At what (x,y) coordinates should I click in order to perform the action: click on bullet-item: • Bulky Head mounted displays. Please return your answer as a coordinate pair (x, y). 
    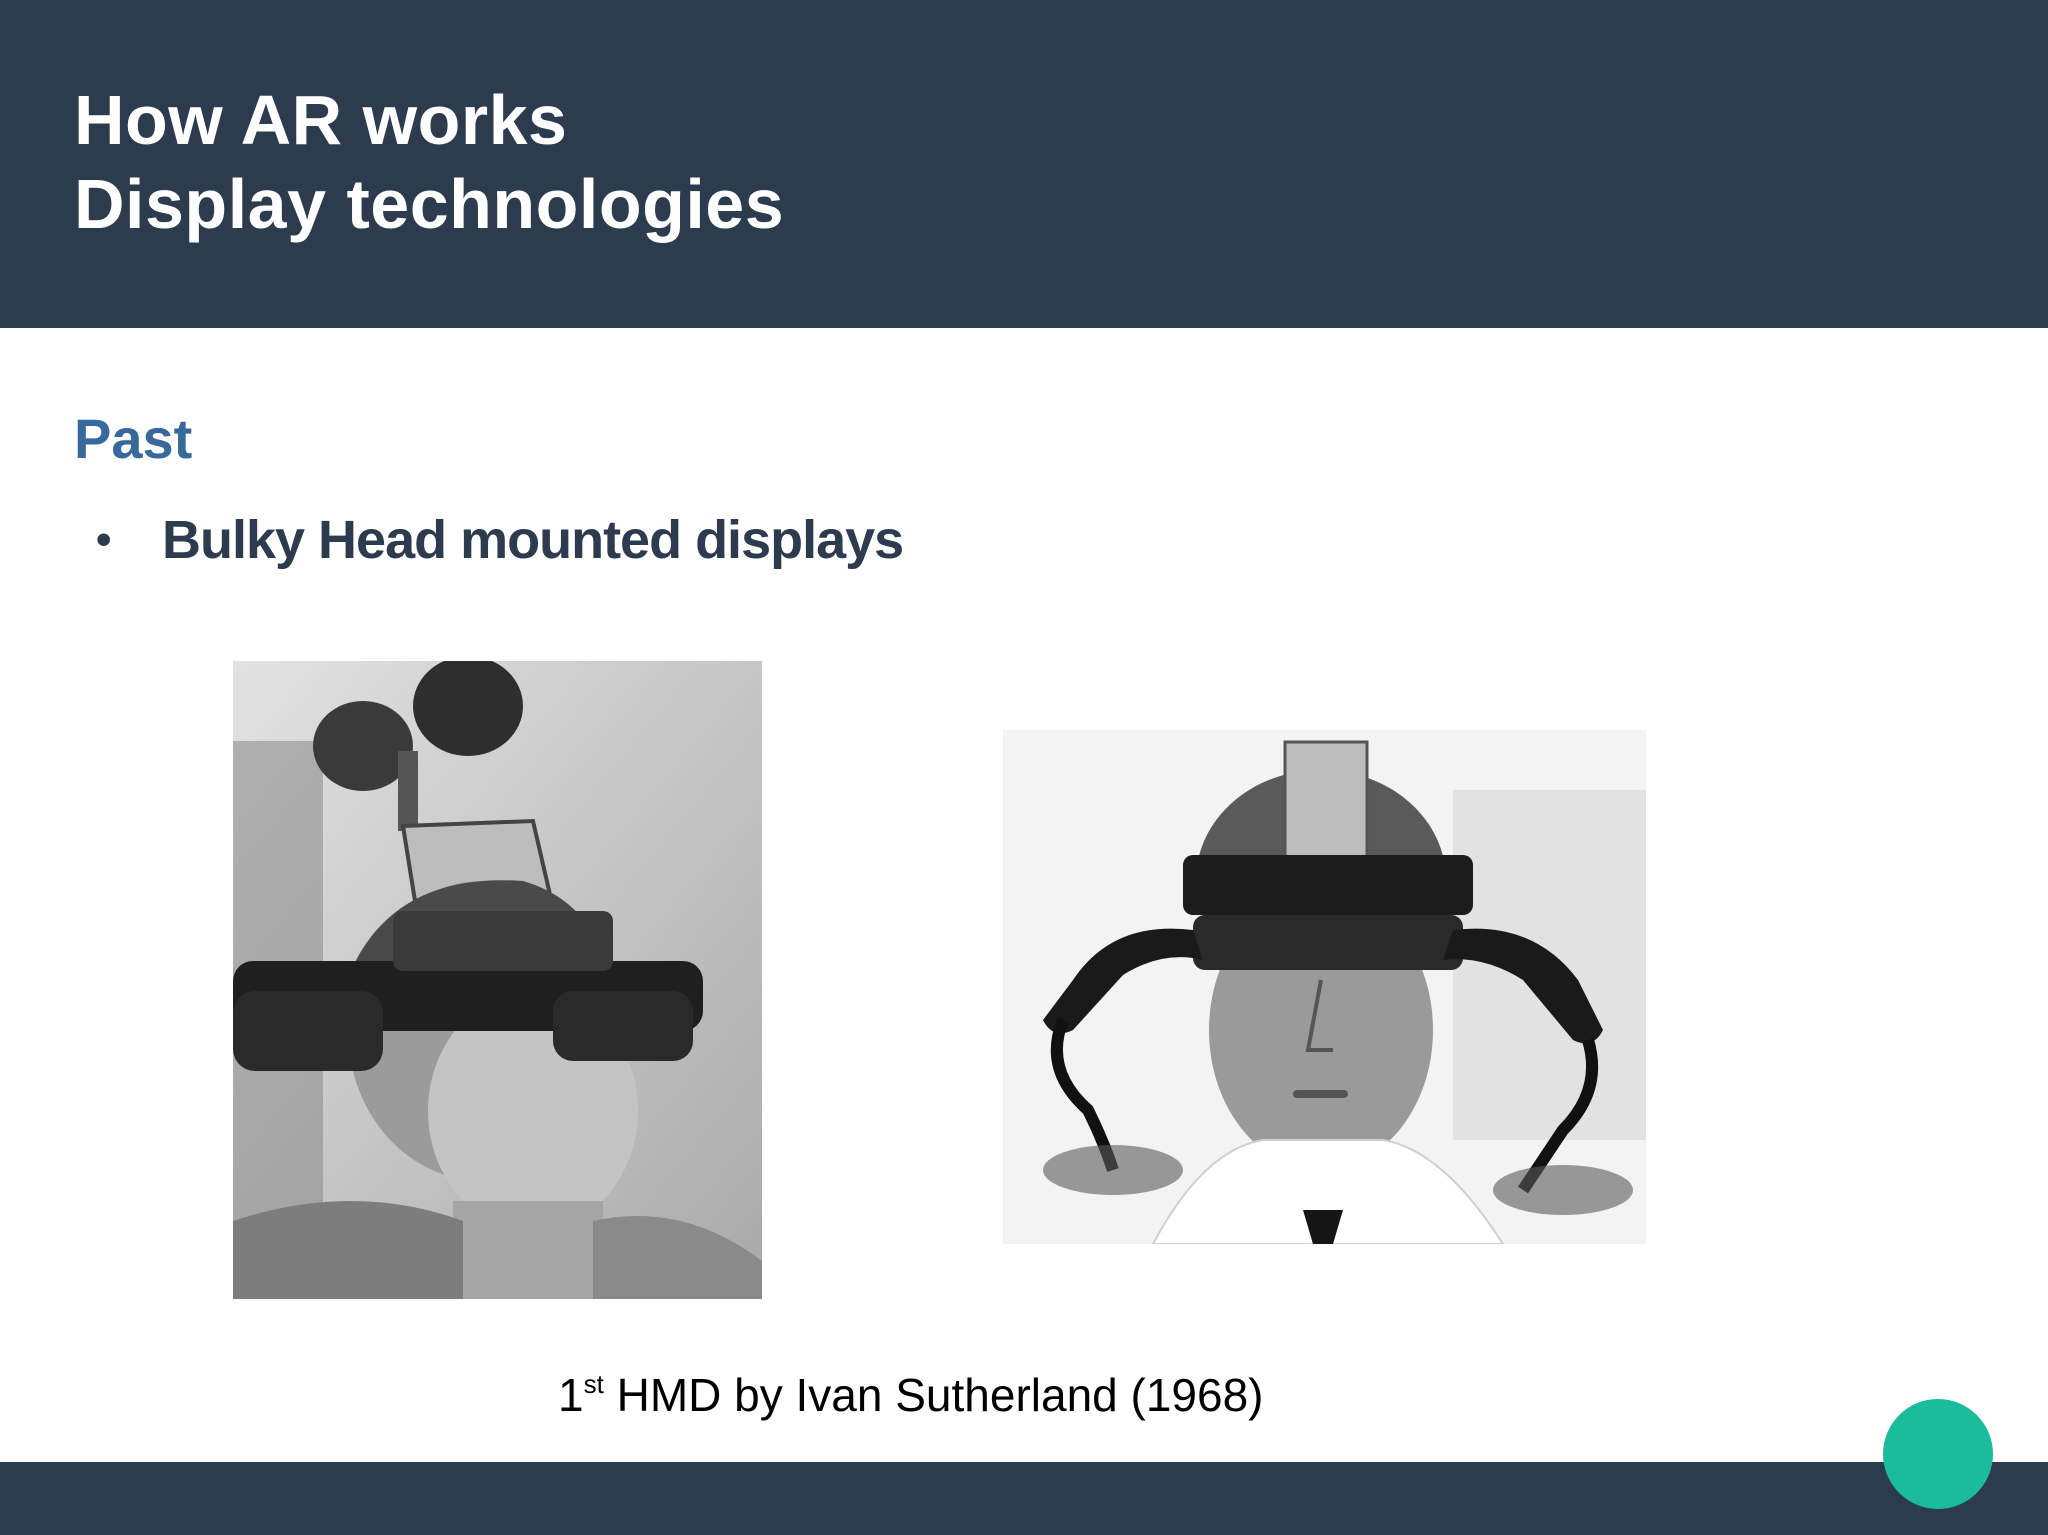
    Looking at the image, I should click on (500, 540).